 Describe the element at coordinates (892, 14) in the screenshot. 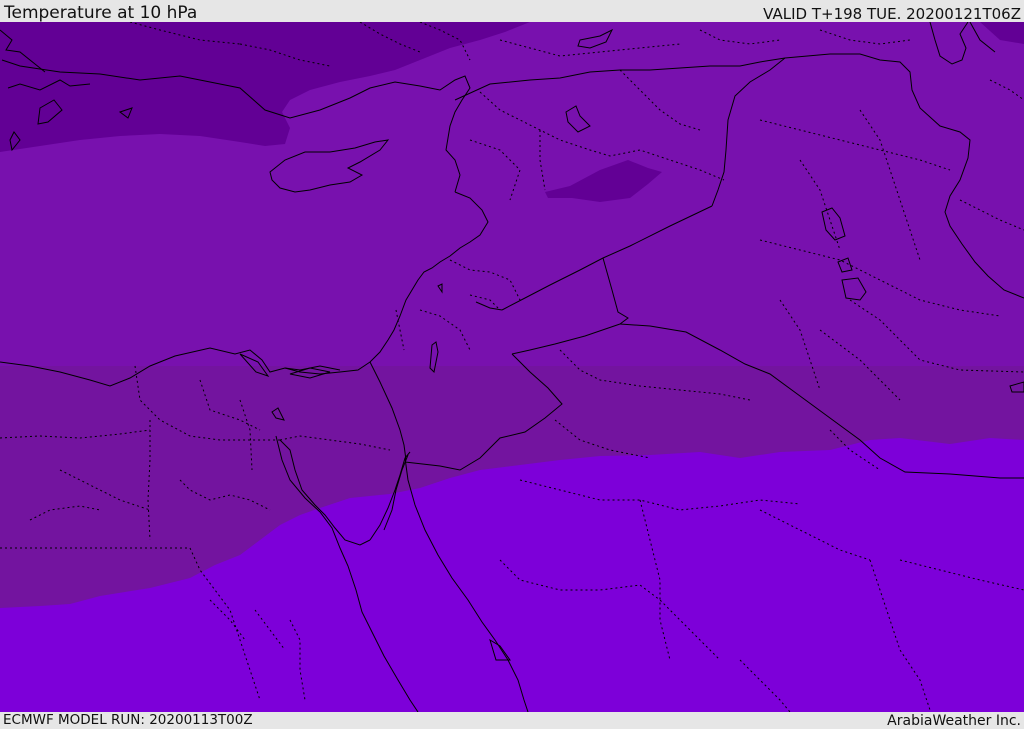

I see `valid-time: VALID T+198 TUE. 20200121T06Z` at that location.